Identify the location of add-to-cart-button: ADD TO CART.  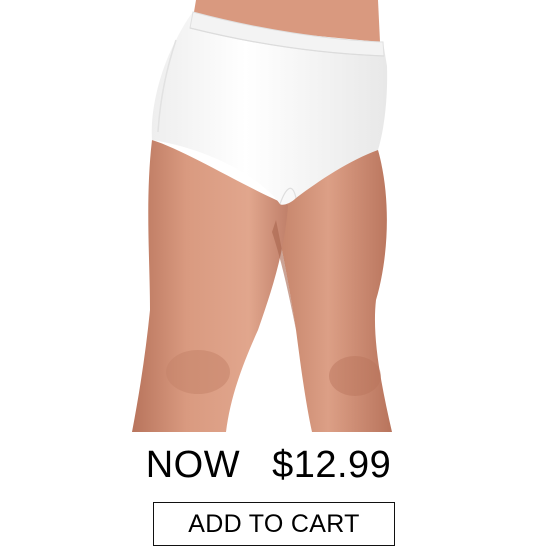
(274, 524).